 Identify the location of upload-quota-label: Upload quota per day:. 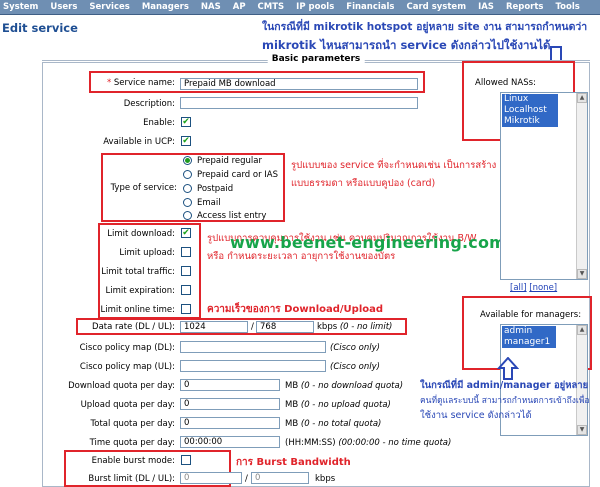
(127, 405).